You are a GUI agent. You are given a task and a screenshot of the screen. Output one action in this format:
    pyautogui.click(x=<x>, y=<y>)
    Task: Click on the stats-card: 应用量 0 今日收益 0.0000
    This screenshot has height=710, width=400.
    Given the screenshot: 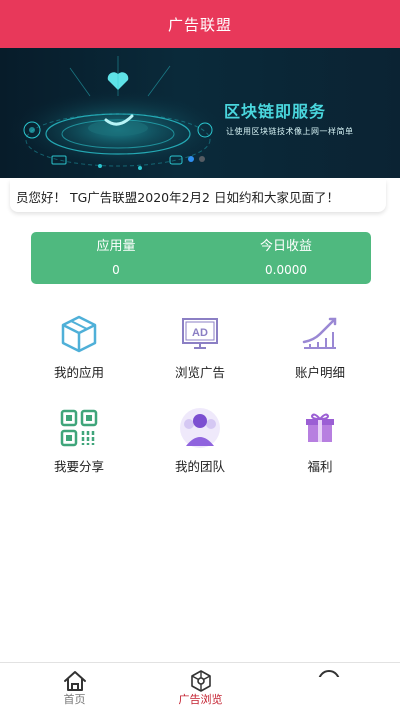 What is the action you would take?
    pyautogui.click(x=201, y=258)
    